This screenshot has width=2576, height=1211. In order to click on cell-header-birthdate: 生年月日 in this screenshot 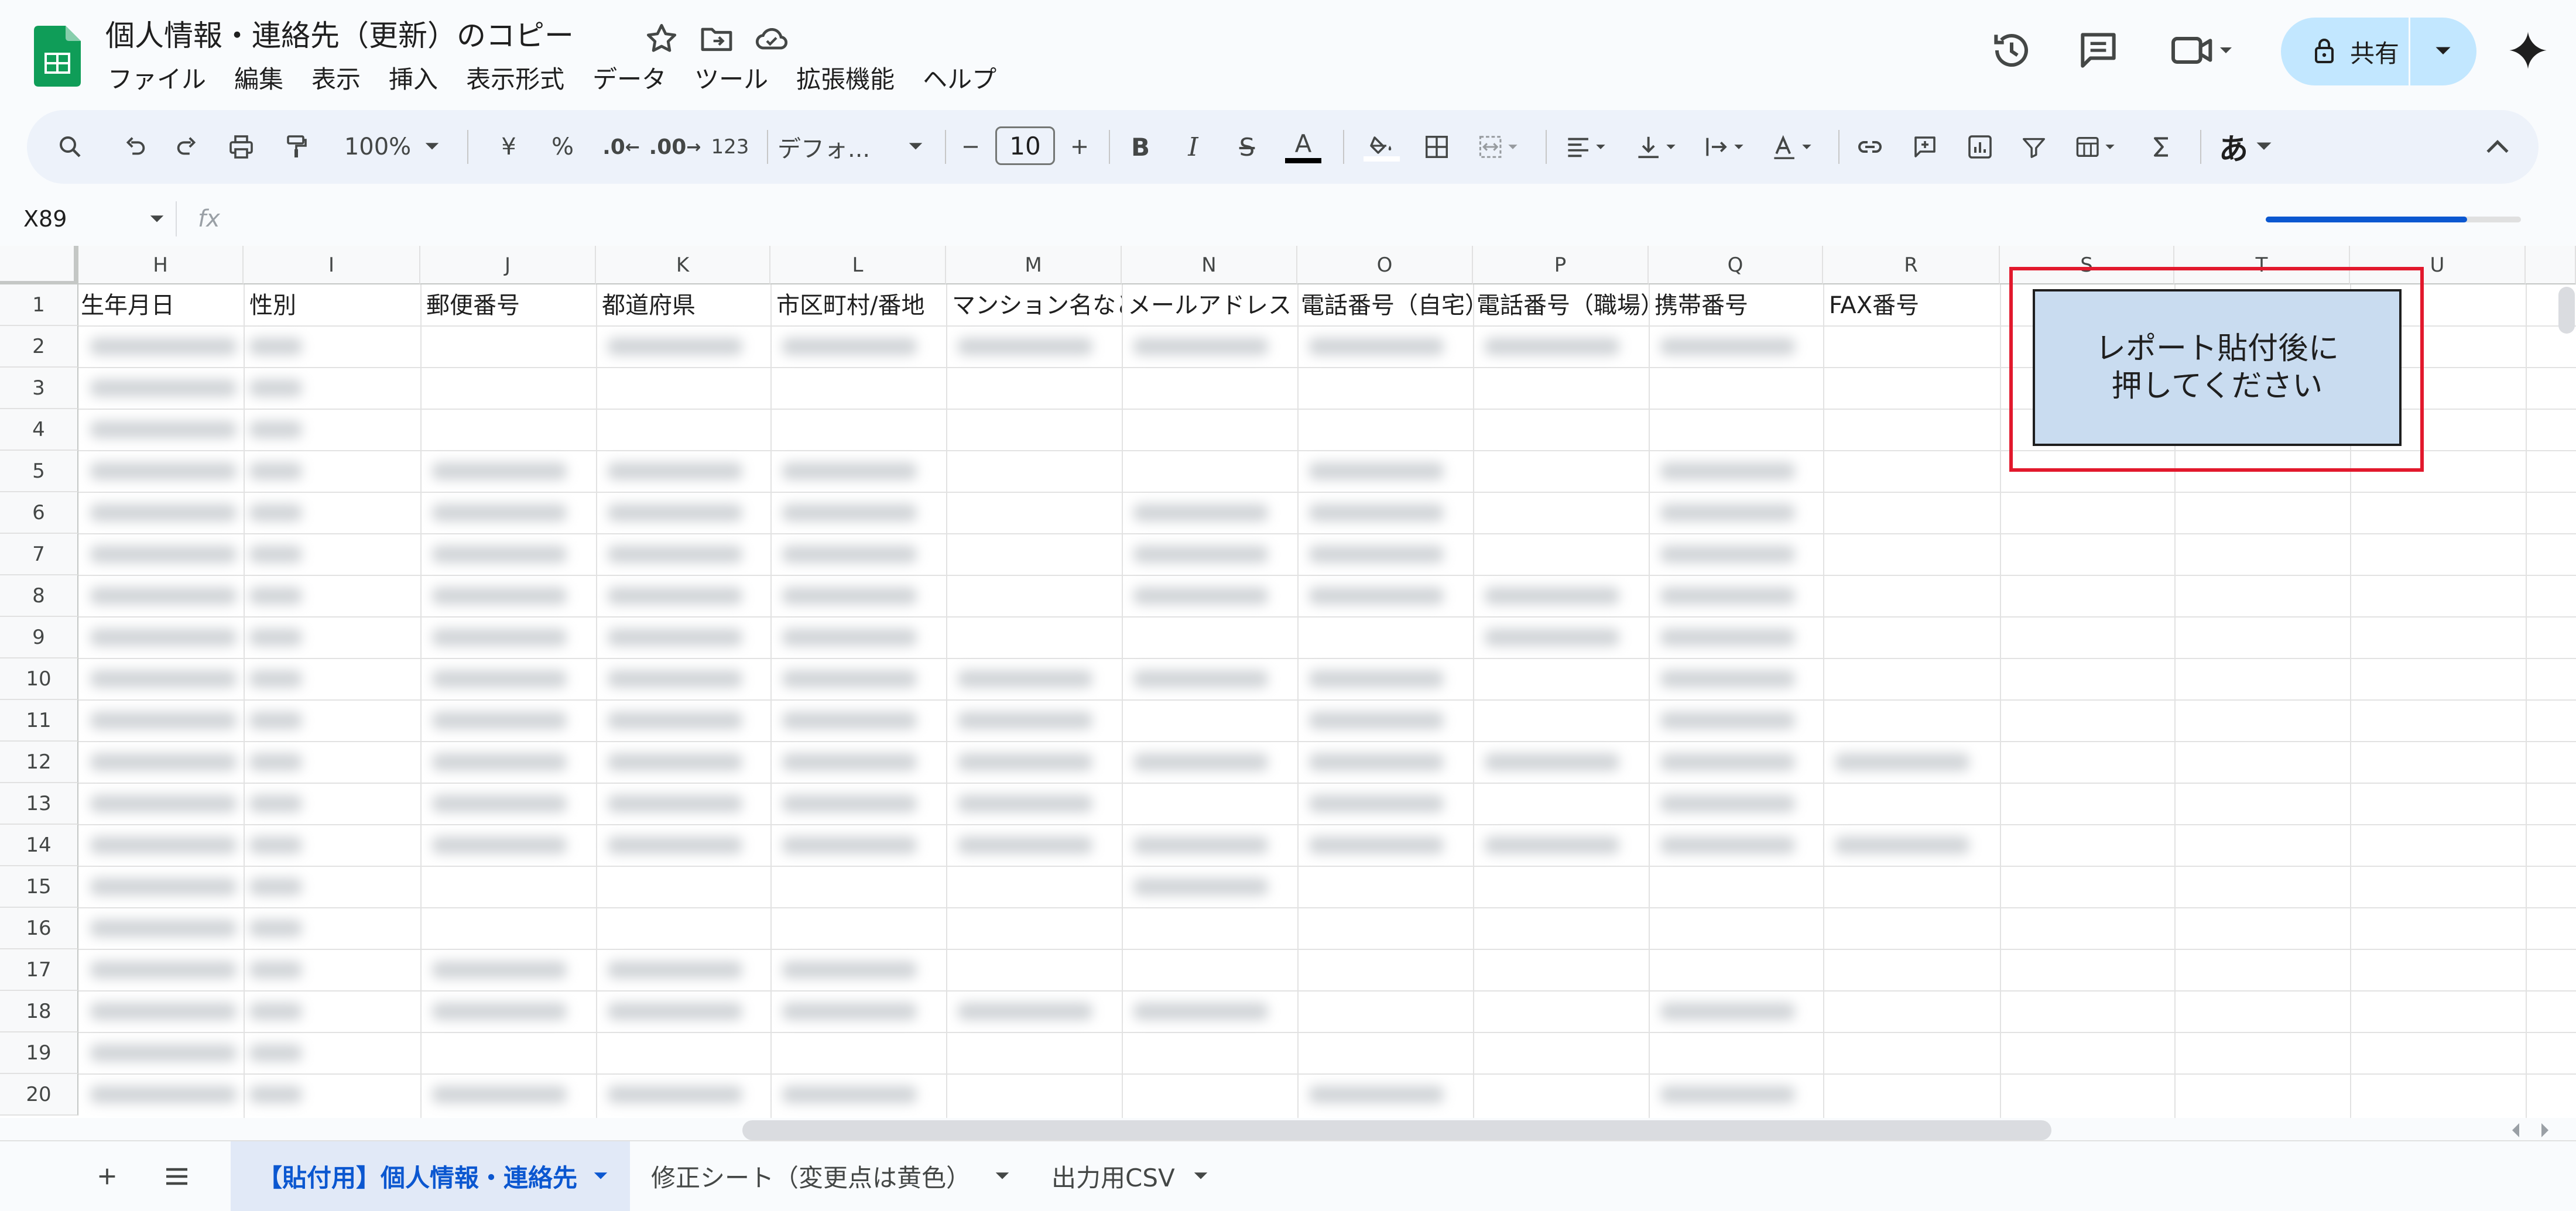, I will do `click(161, 305)`.